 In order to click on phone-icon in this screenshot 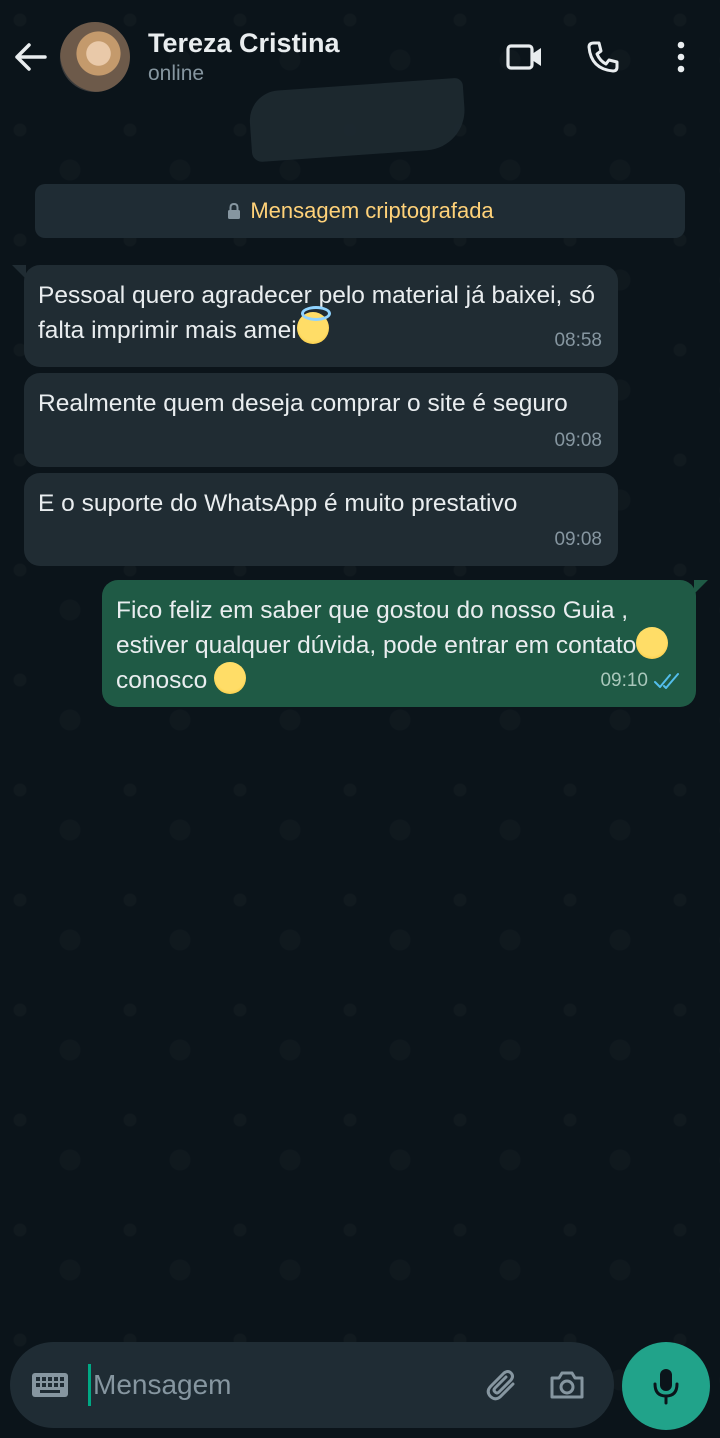, I will do `click(603, 57)`.